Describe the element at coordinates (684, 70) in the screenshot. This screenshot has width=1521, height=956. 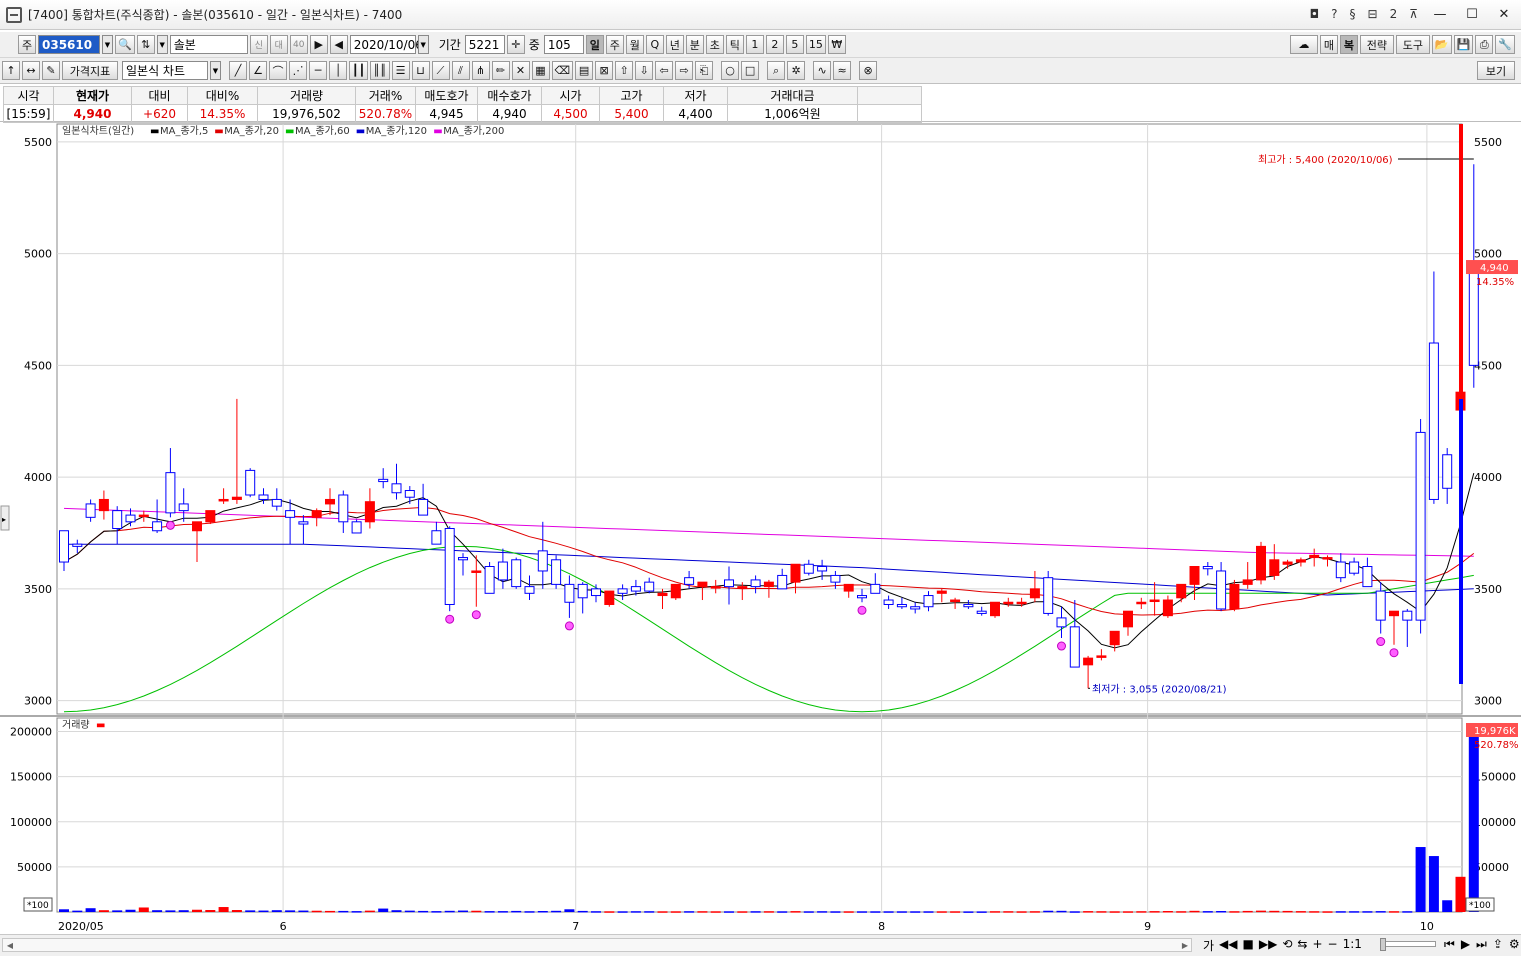
I see `arrow-right-icon: ⇨` at that location.